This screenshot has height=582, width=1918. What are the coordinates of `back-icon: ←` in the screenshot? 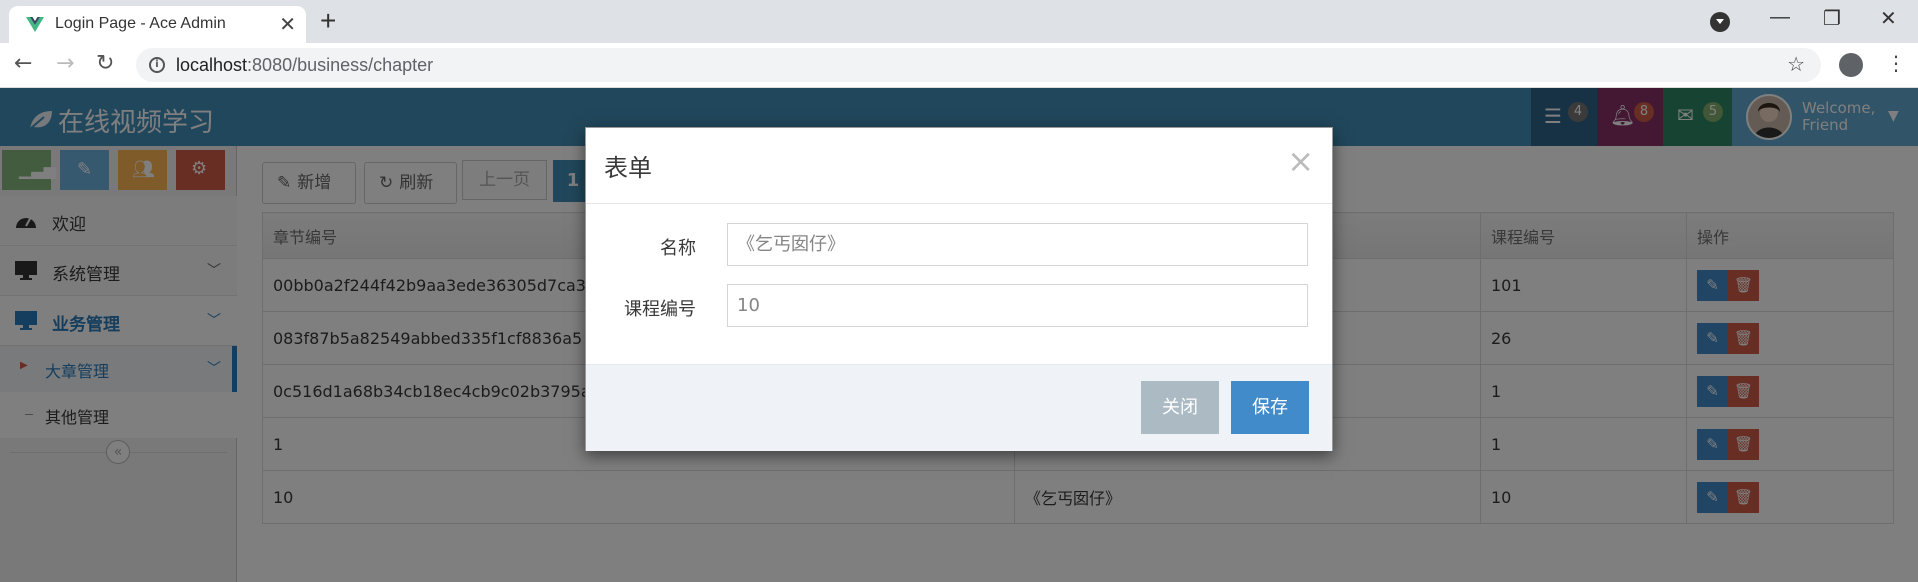 It's located at (23, 63).